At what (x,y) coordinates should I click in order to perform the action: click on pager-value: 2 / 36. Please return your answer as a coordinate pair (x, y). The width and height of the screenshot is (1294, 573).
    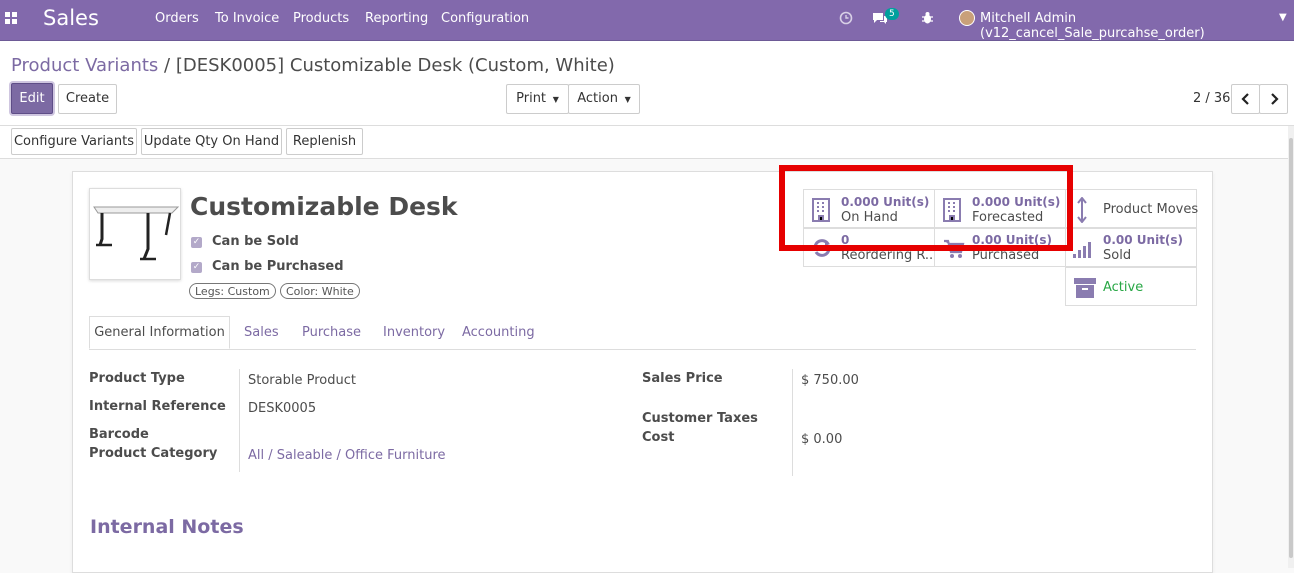
    Looking at the image, I should click on (1211, 98).